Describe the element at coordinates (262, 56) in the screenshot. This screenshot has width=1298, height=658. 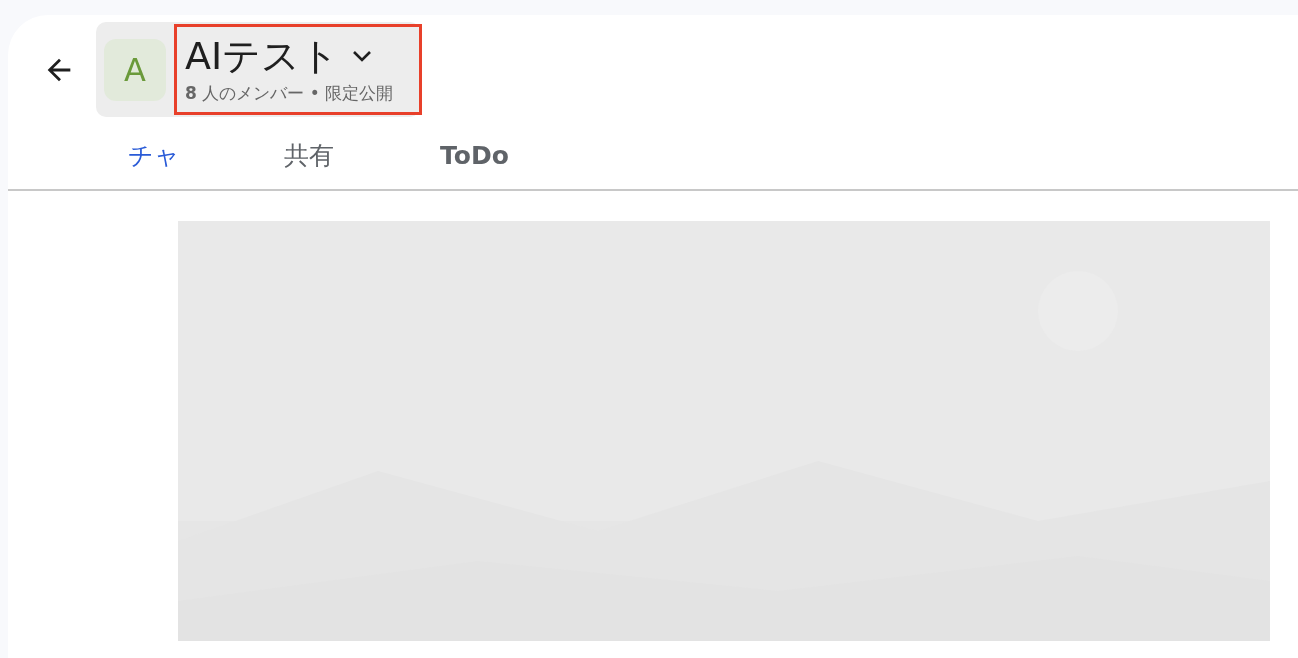
I see `group-title: AIテスト` at that location.